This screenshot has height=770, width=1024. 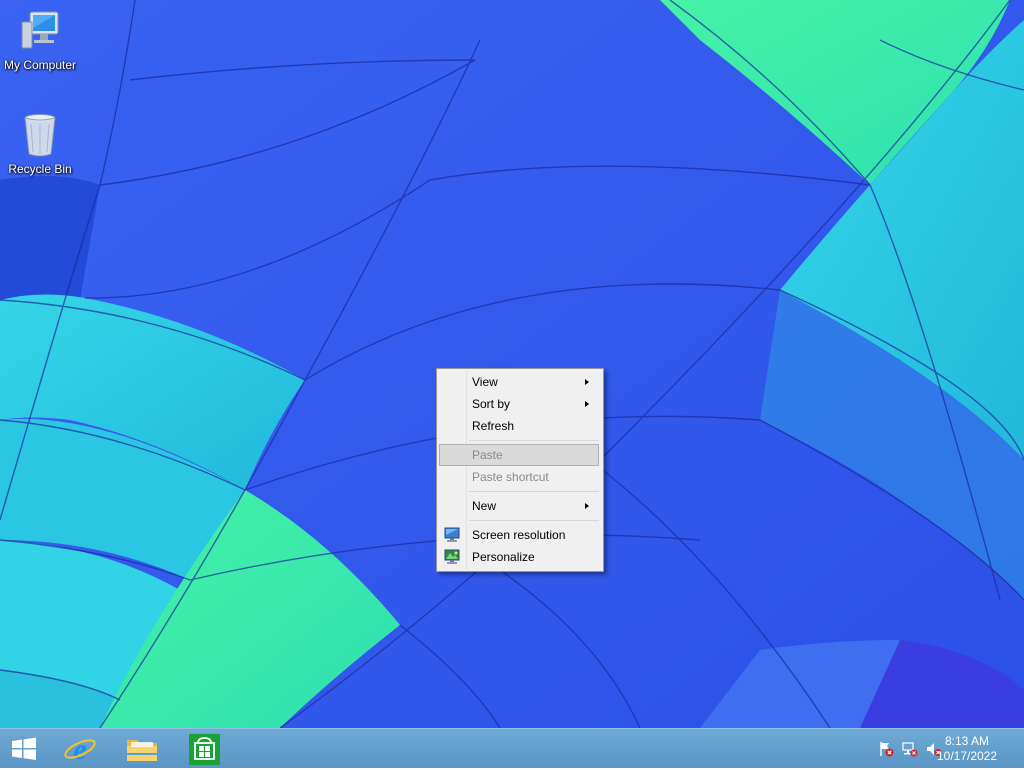 I want to click on menu-item-view: View, so click(x=519, y=382).